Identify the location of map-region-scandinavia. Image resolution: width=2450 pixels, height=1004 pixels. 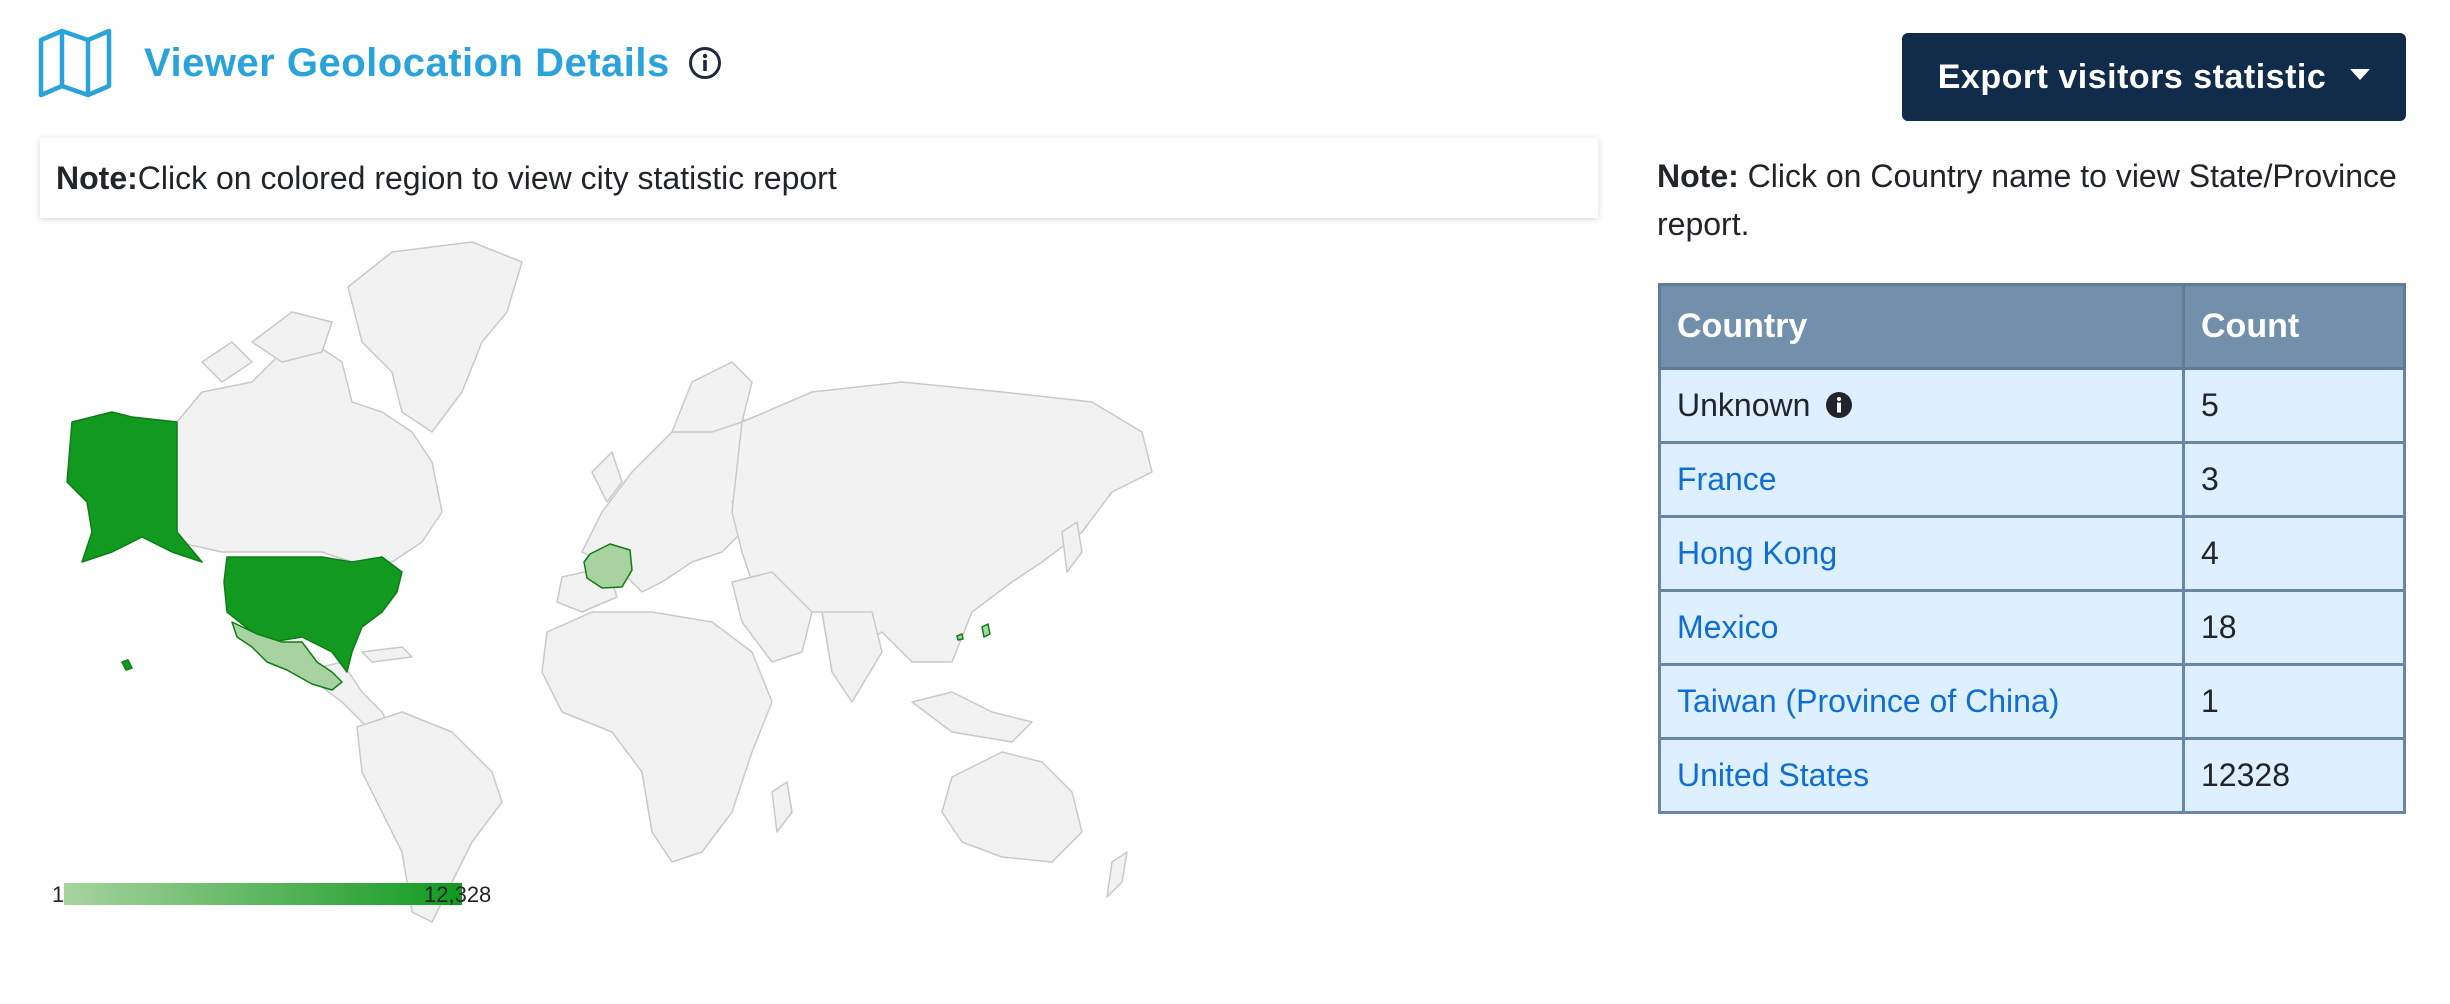
(712, 397).